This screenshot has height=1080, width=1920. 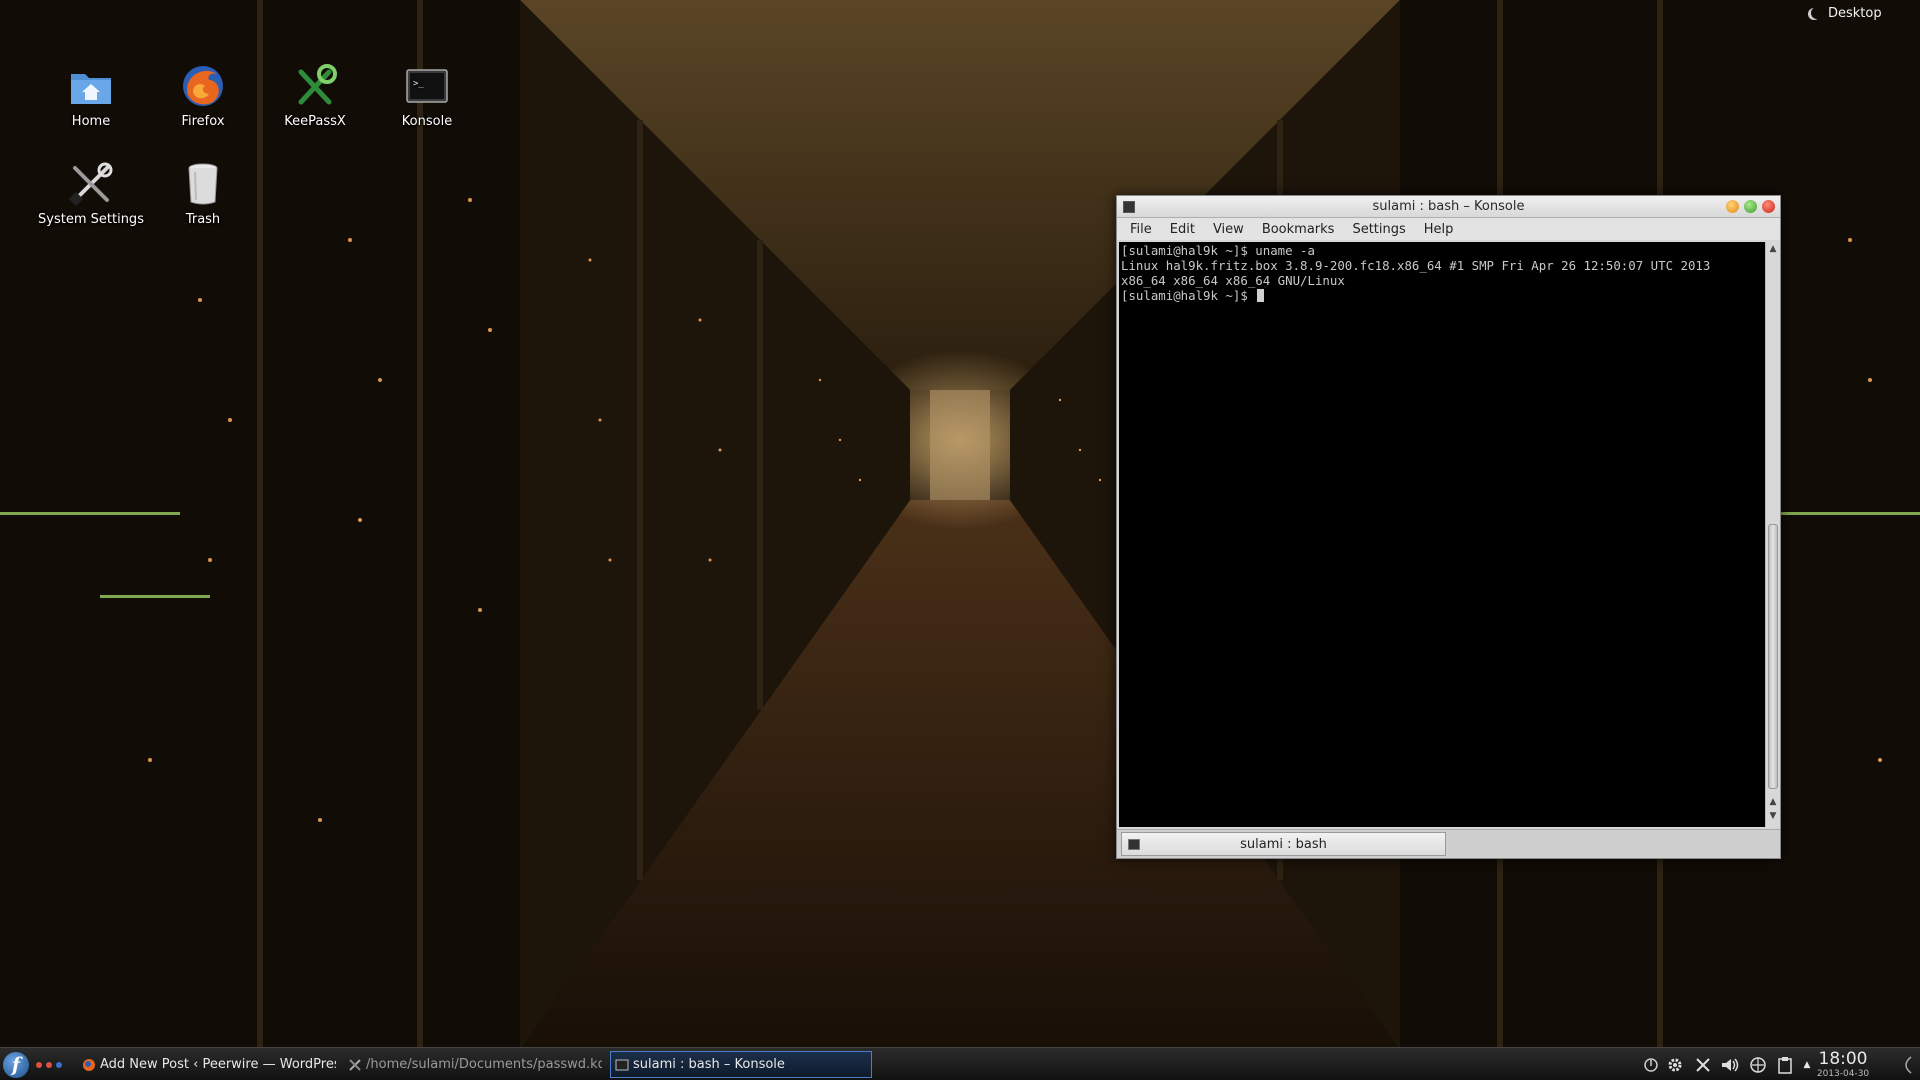 What do you see at coordinates (622, 1064) in the screenshot?
I see `konsole-icon` at bounding box center [622, 1064].